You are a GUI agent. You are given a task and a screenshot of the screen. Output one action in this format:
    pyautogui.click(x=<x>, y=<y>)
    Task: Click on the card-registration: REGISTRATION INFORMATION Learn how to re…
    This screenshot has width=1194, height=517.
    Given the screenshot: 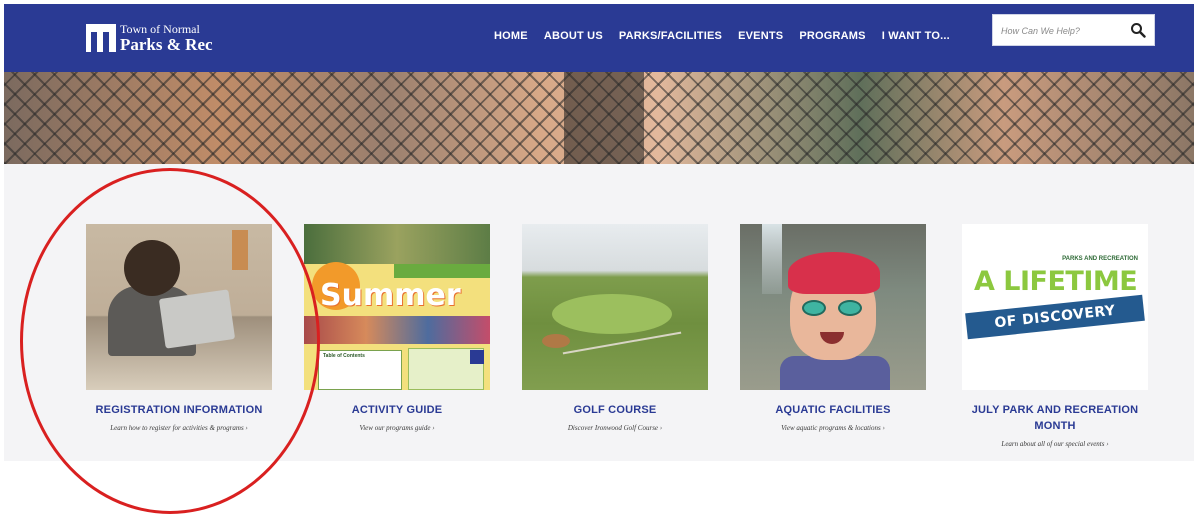 What is the action you would take?
    pyautogui.click(x=179, y=328)
    